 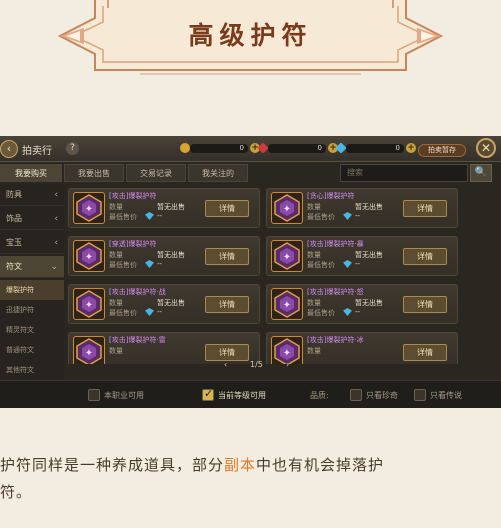 What do you see at coordinates (32, 195) in the screenshot?
I see `sidebar-item-armor: 防具 ‹` at bounding box center [32, 195].